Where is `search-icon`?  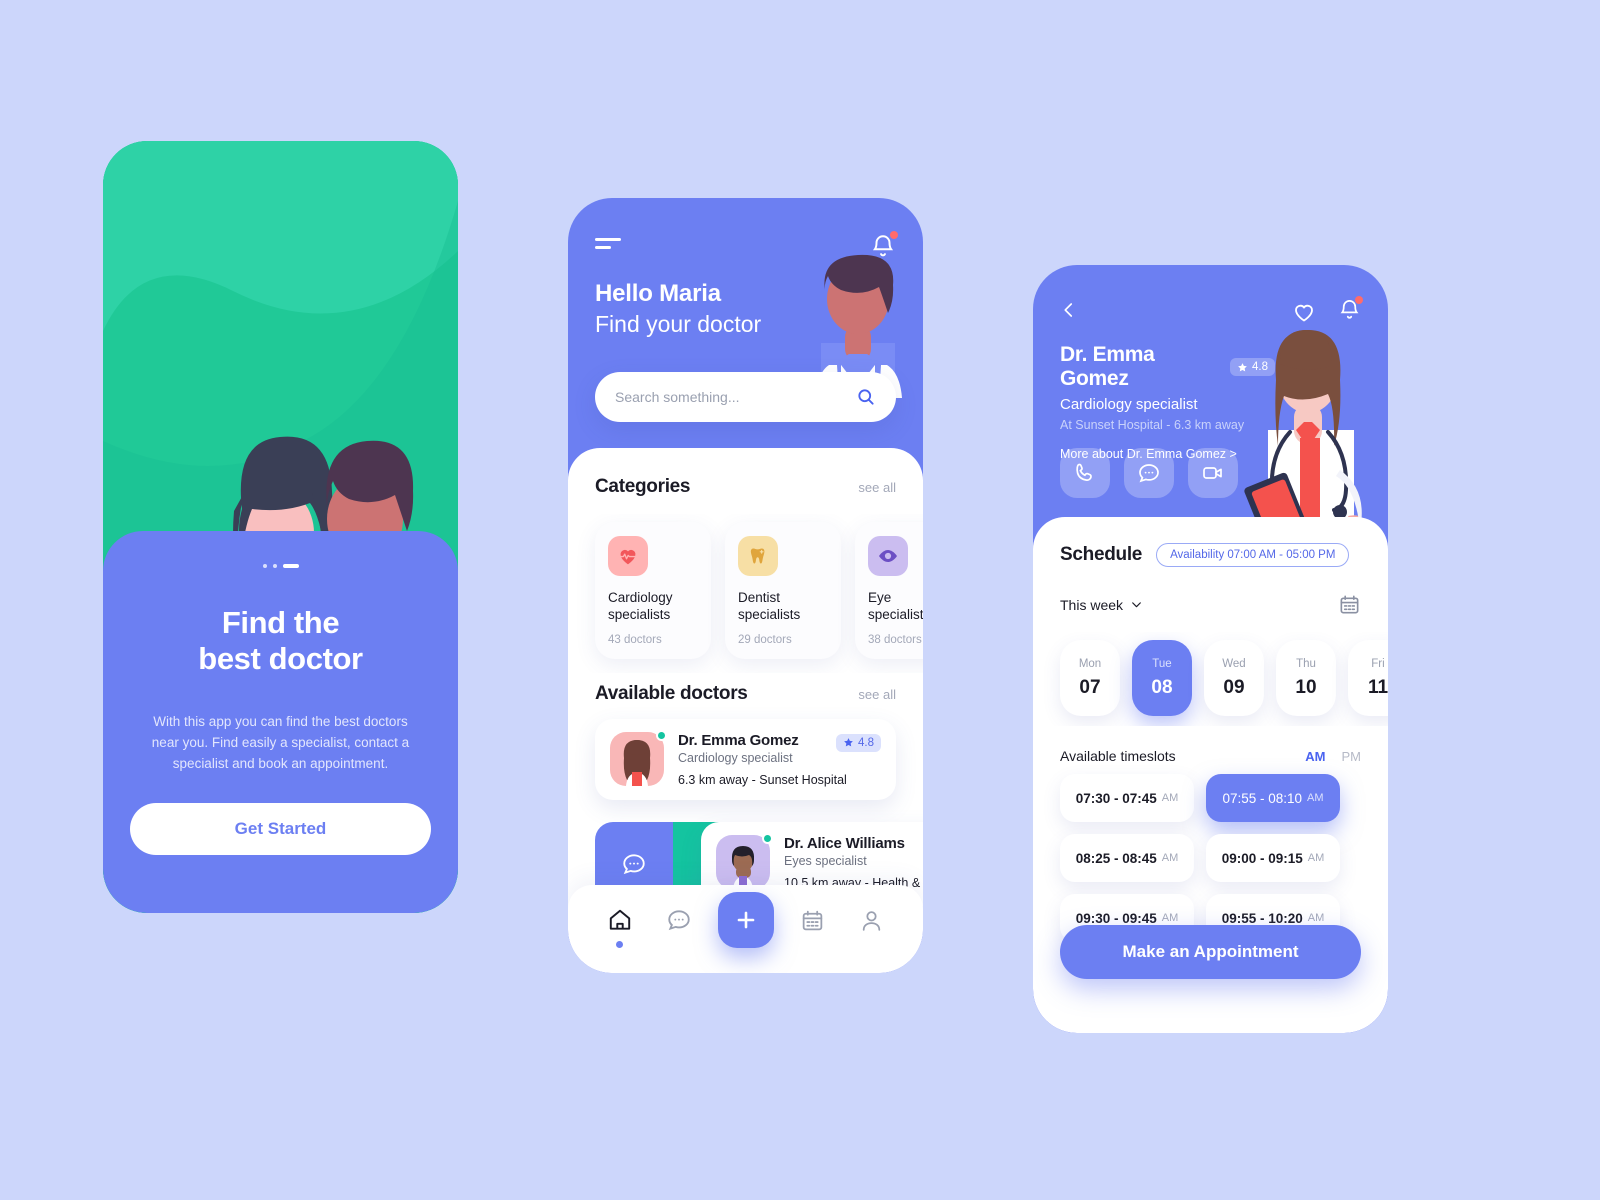
search-icon is located at coordinates (866, 397).